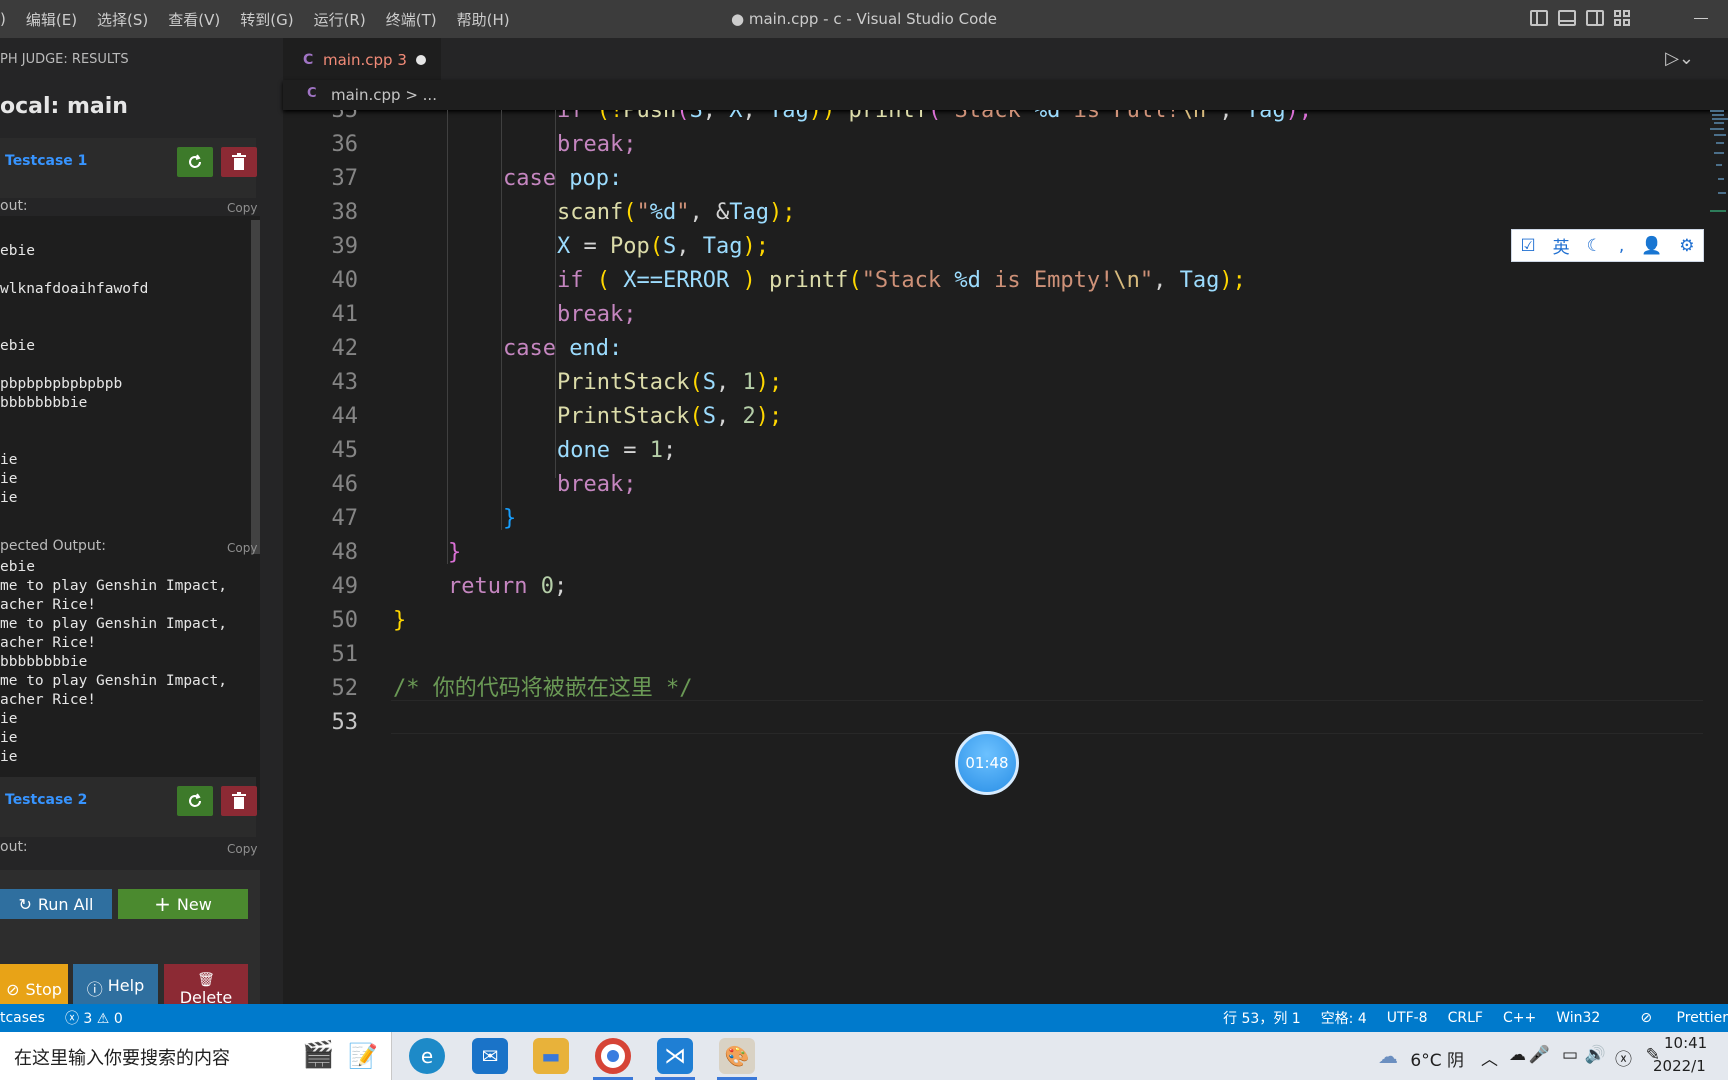 The width and height of the screenshot is (1728, 1080). What do you see at coordinates (613, 1056) in the screenshot?
I see `chrome-icon` at bounding box center [613, 1056].